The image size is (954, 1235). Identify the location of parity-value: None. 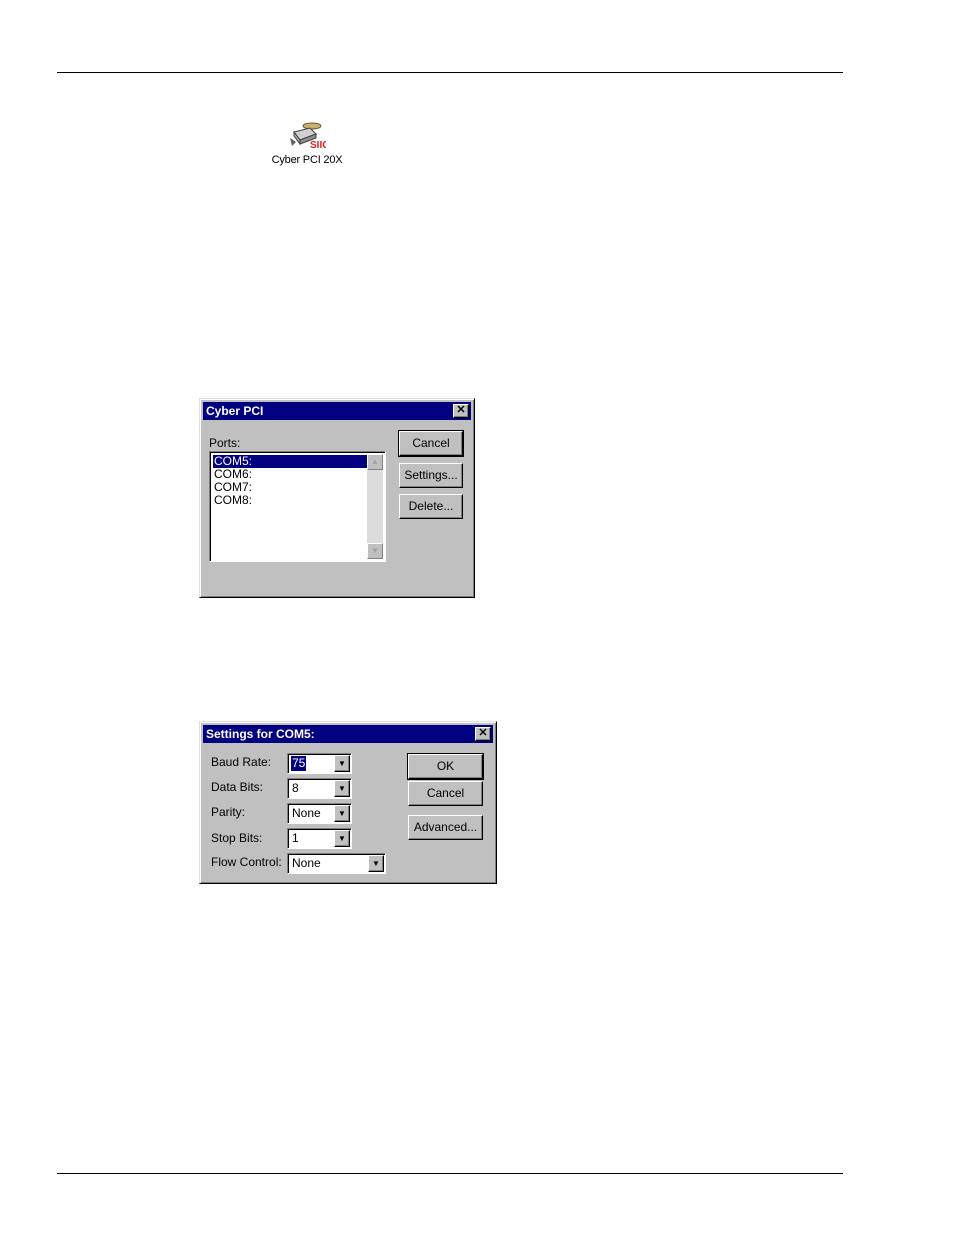
(306, 813).